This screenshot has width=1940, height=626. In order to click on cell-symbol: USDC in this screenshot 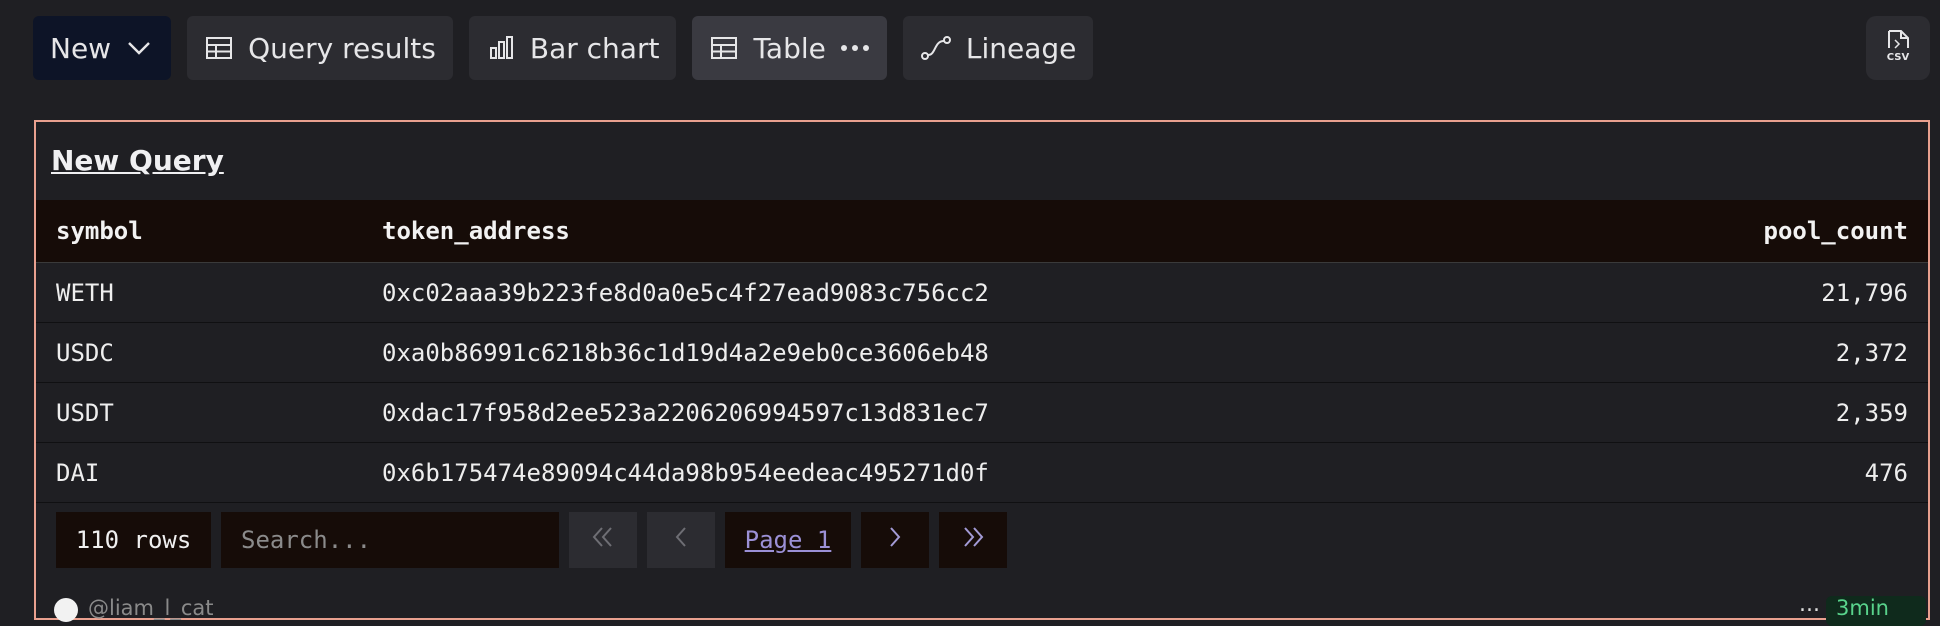, I will do `click(208, 352)`.